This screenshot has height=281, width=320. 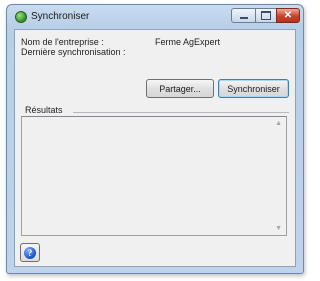 I want to click on minimize-button, so click(x=243, y=15).